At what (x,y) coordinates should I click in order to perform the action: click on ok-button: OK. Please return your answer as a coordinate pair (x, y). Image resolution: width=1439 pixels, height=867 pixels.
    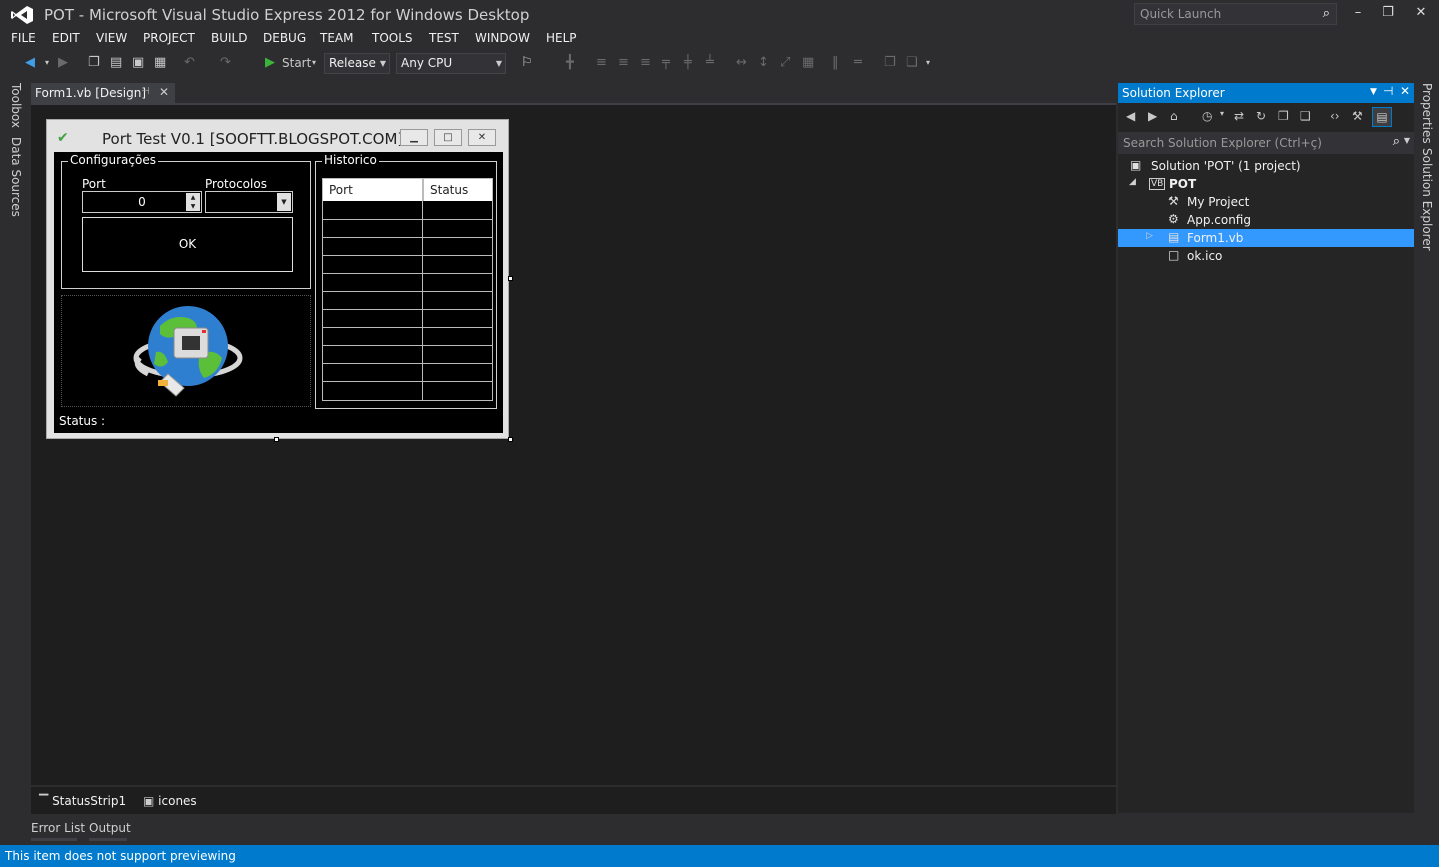
    Looking at the image, I should click on (187, 244).